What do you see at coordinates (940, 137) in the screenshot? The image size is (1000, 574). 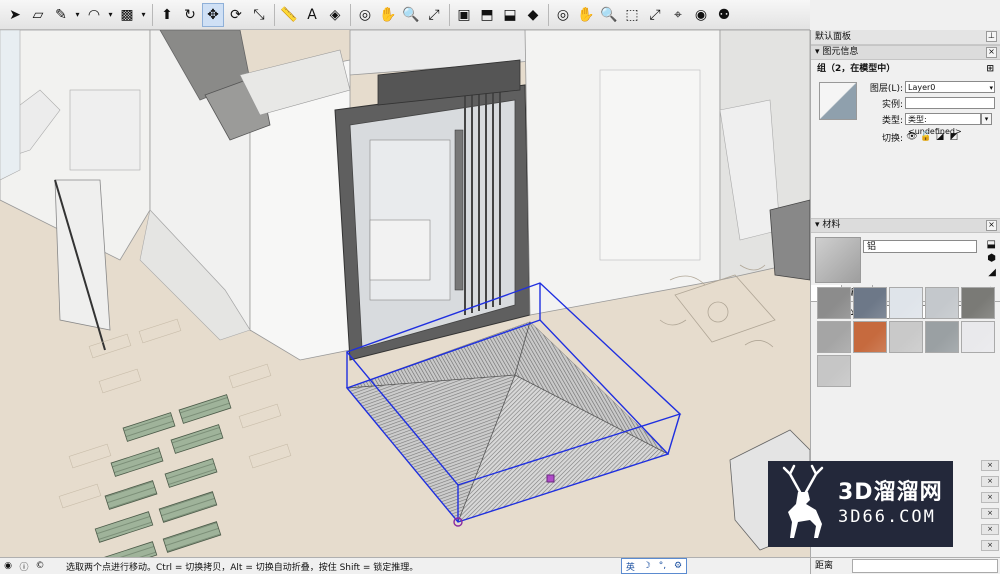 I see `receive-shadows-icon: ◪` at bounding box center [940, 137].